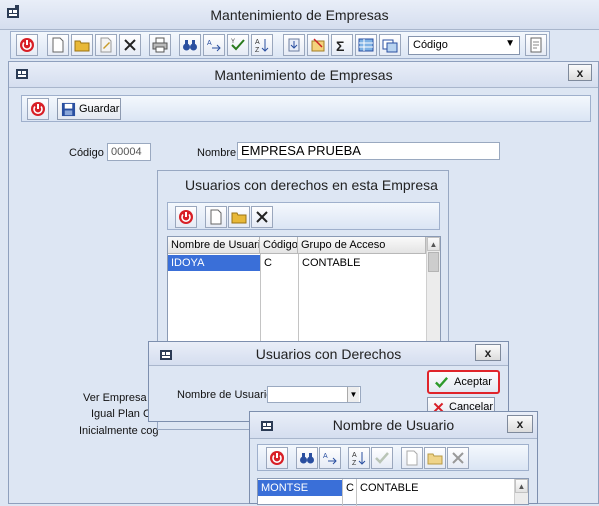 This screenshot has width=599, height=506. Describe the element at coordinates (214, 45) in the screenshot. I see `search-next-button: A` at that location.